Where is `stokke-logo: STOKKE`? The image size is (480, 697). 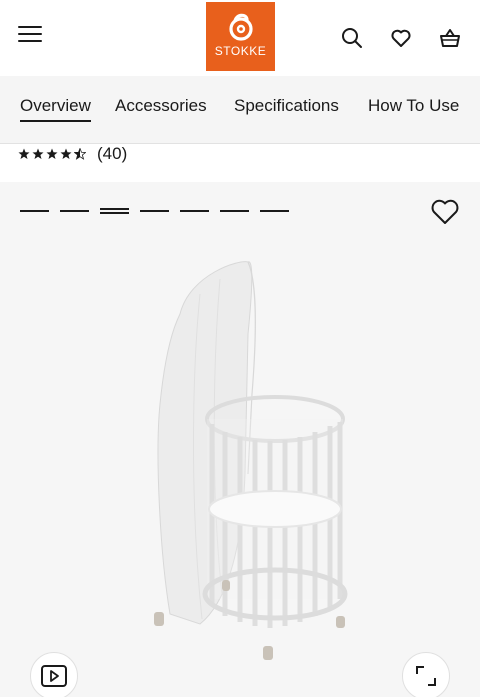 stokke-logo: STOKKE is located at coordinates (240, 36).